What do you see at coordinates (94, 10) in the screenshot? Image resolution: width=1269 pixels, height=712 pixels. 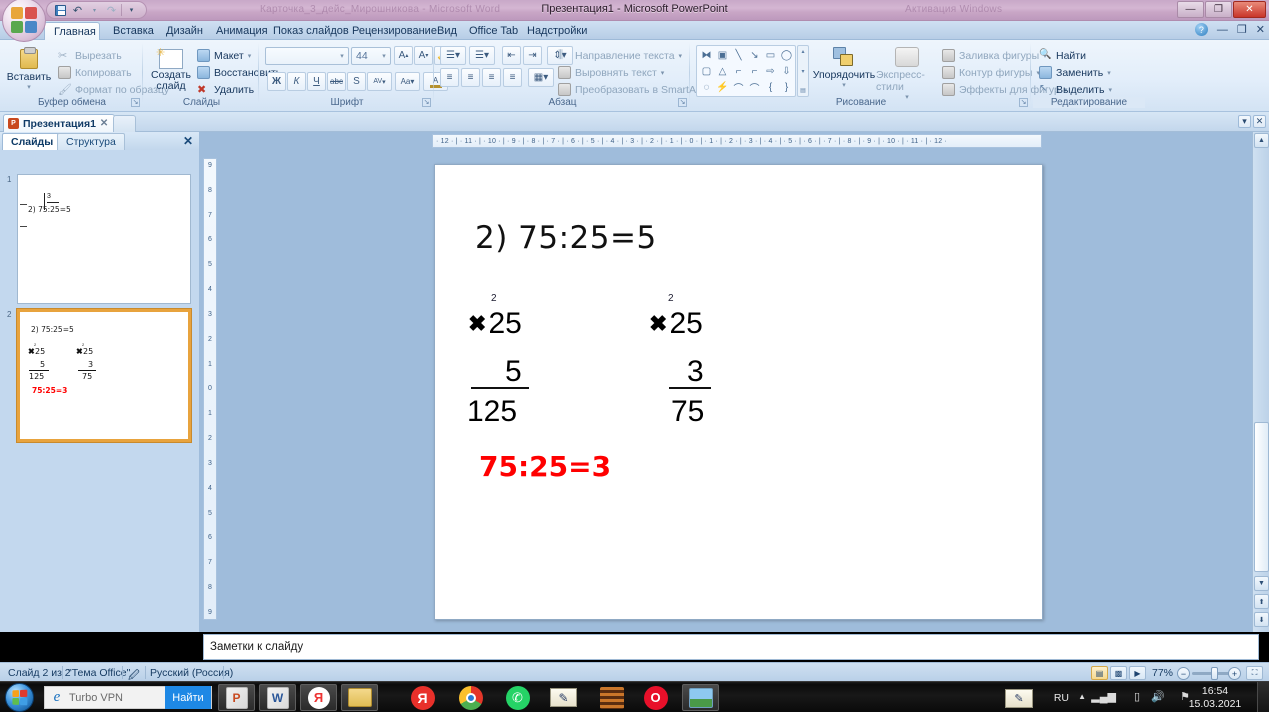 I see `undo-dropdown-icon: ▾` at bounding box center [94, 10].